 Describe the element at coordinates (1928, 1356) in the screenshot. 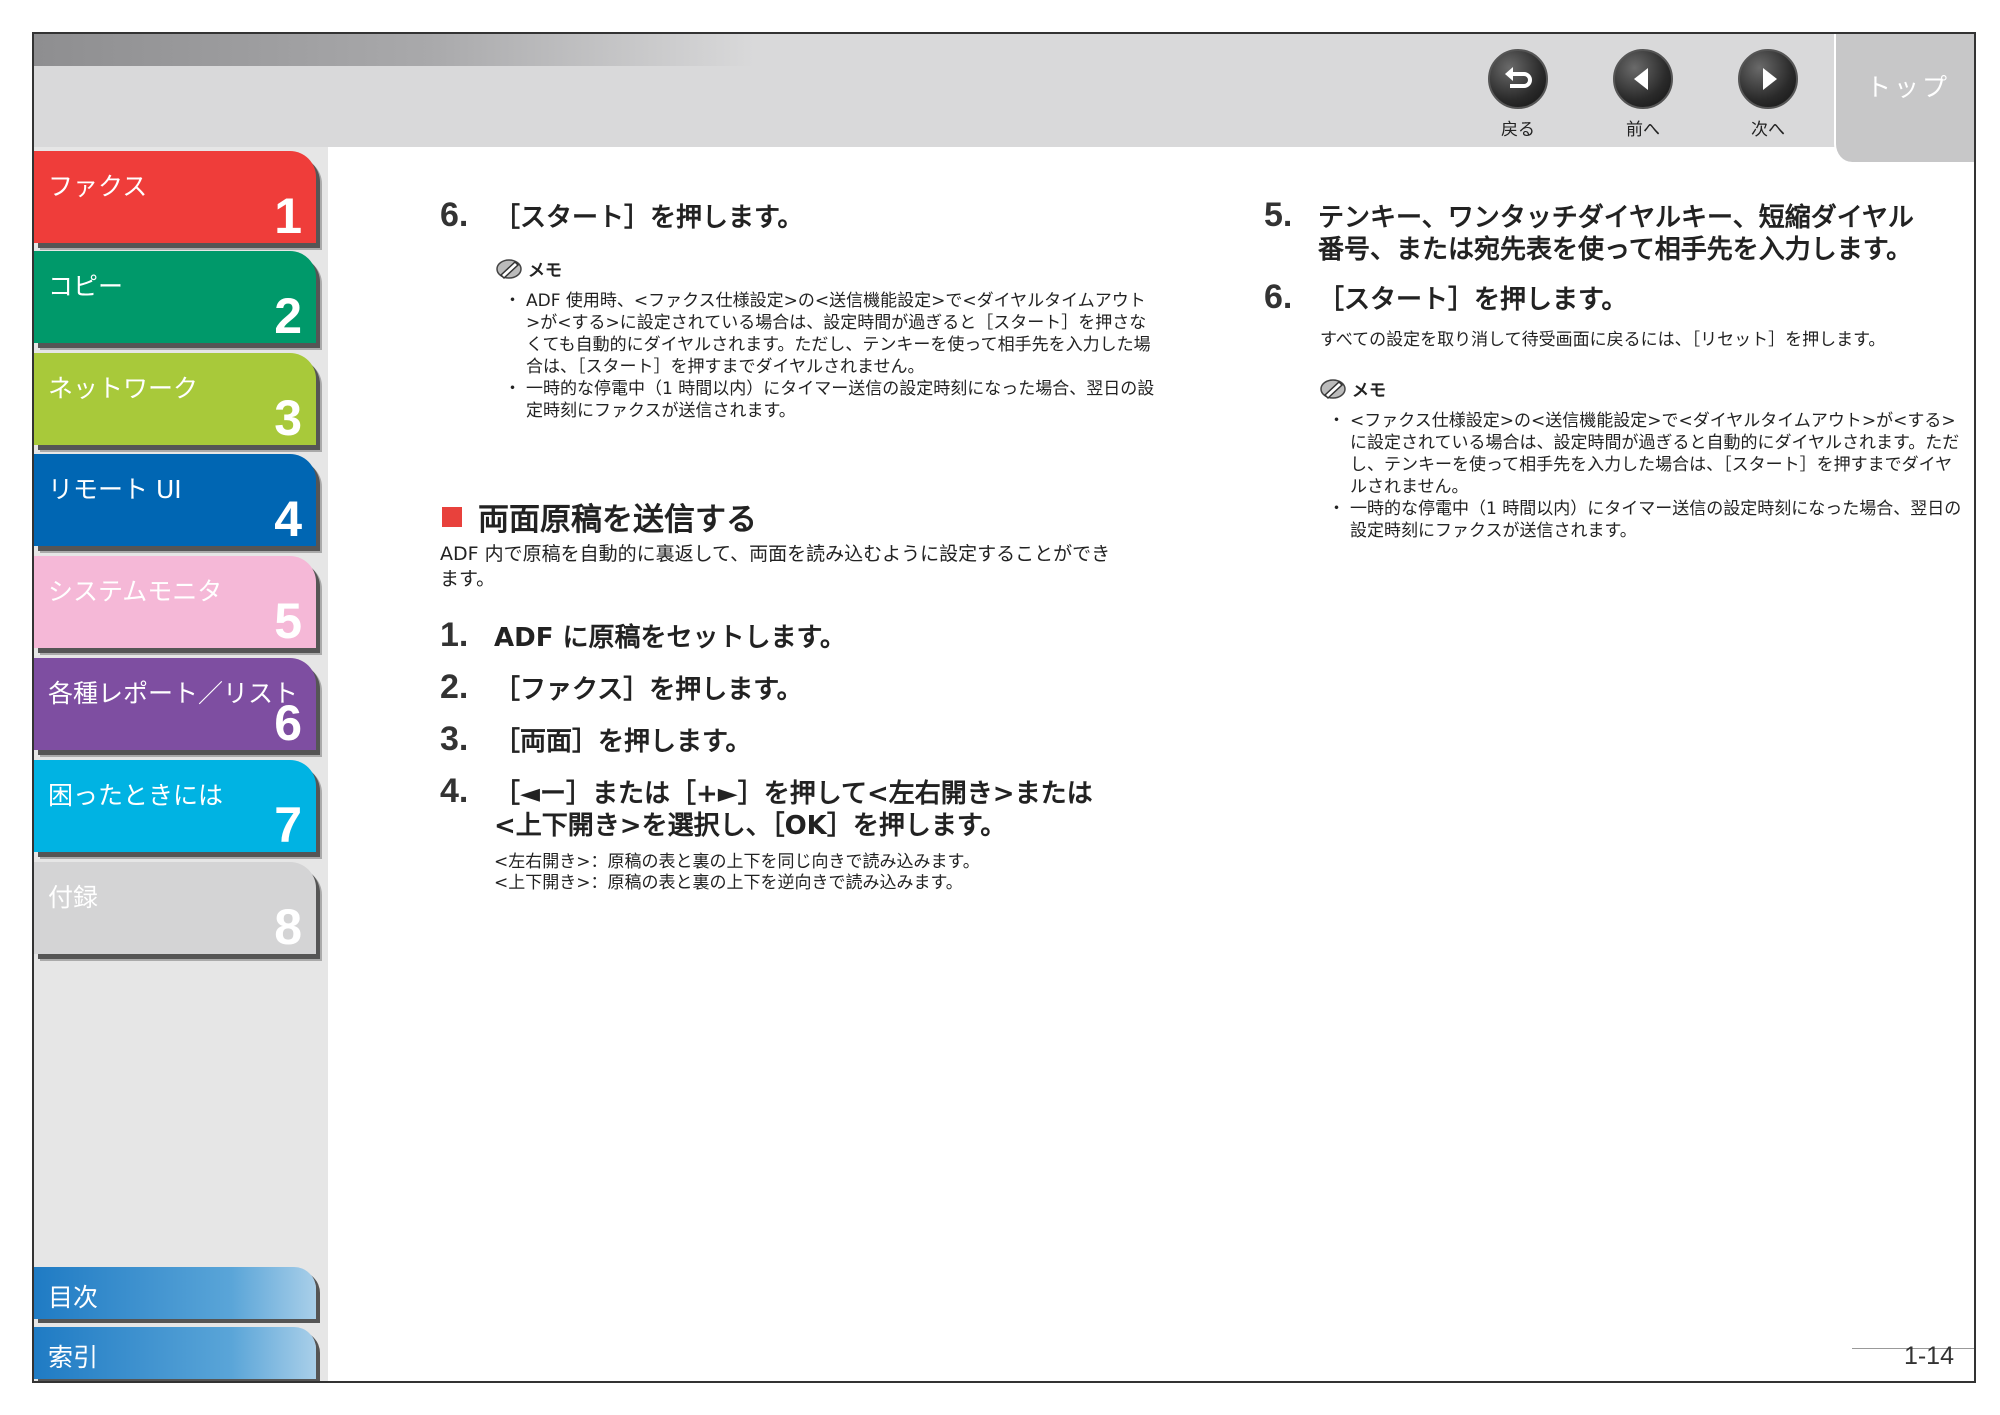

I see `page-number: 1-14` at that location.